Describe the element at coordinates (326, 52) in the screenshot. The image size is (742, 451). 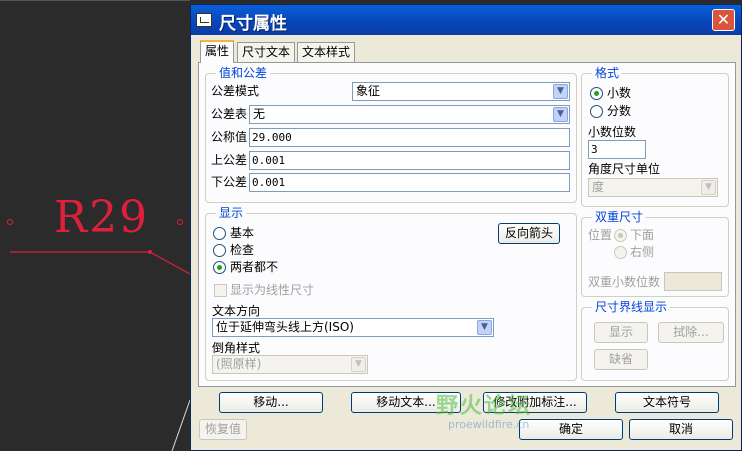
I see `tab-text-style: 文本样式` at that location.